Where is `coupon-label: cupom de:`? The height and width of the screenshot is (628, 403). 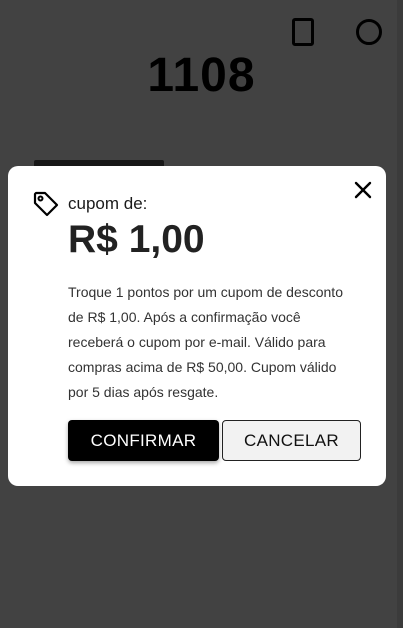
coupon-label: cupom de: is located at coordinates (108, 203).